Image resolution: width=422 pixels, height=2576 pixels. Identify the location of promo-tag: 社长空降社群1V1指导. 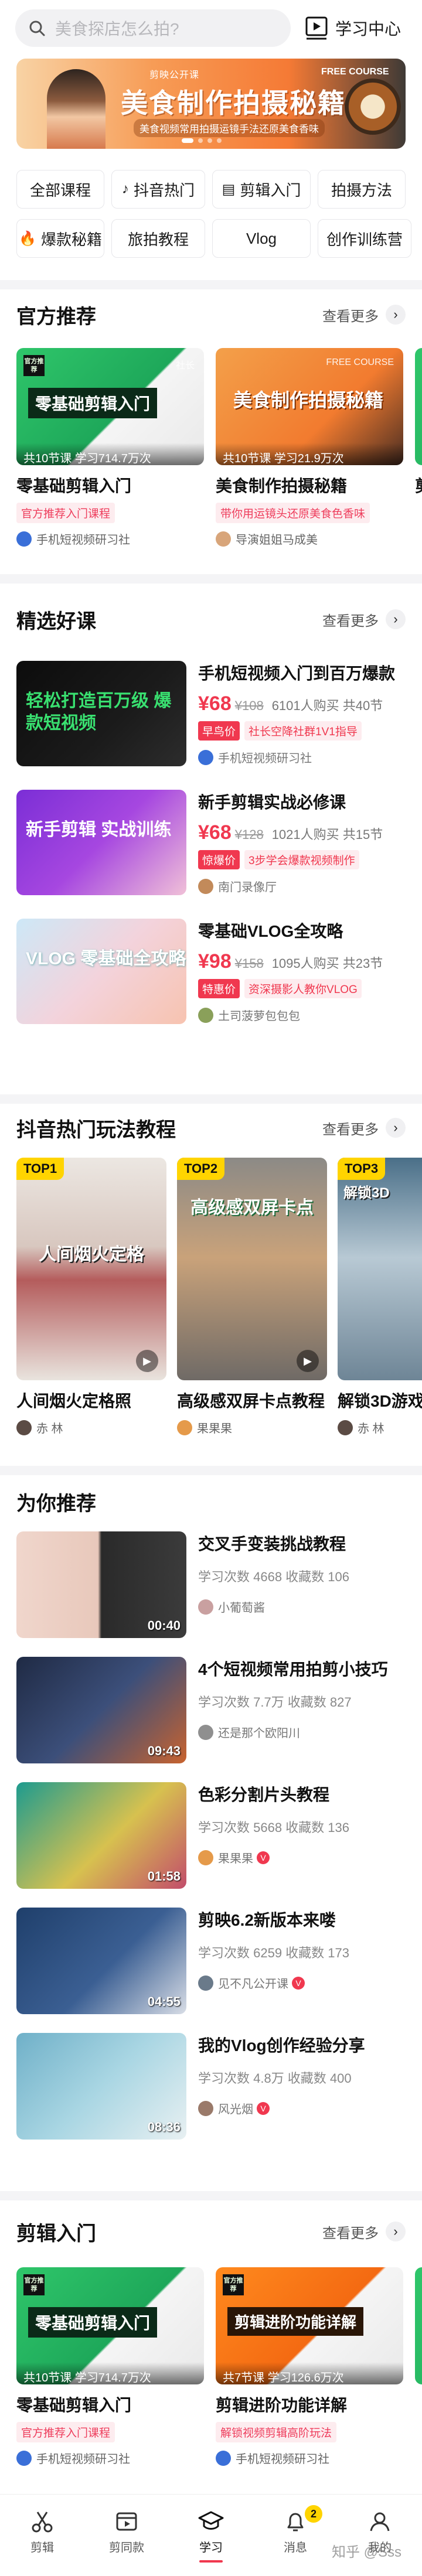
(303, 731).